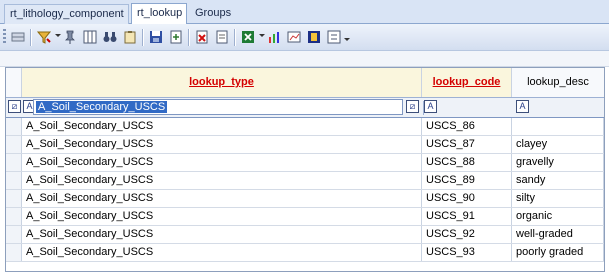 This screenshot has height=274, width=609. What do you see at coordinates (44, 37) in the screenshot?
I see `filter-icon` at bounding box center [44, 37].